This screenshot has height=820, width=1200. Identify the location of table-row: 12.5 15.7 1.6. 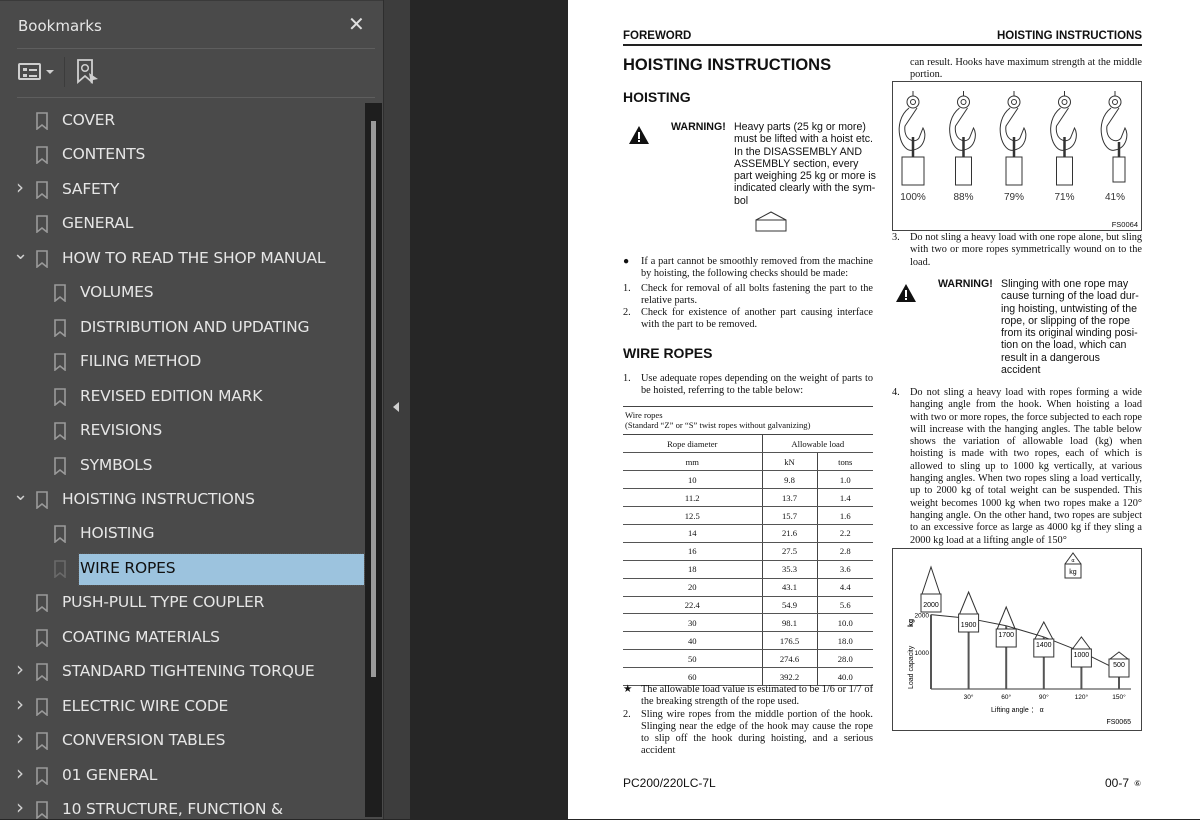
(748, 515).